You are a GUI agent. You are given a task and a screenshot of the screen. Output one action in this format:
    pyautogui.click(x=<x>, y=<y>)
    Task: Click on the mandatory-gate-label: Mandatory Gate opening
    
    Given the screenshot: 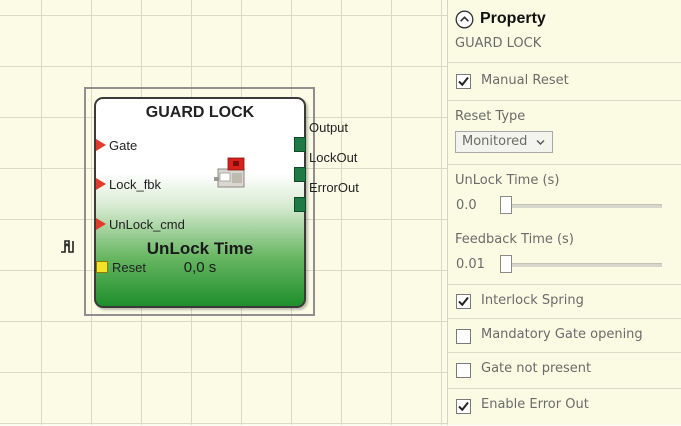 What is the action you would take?
    pyautogui.click(x=562, y=334)
    